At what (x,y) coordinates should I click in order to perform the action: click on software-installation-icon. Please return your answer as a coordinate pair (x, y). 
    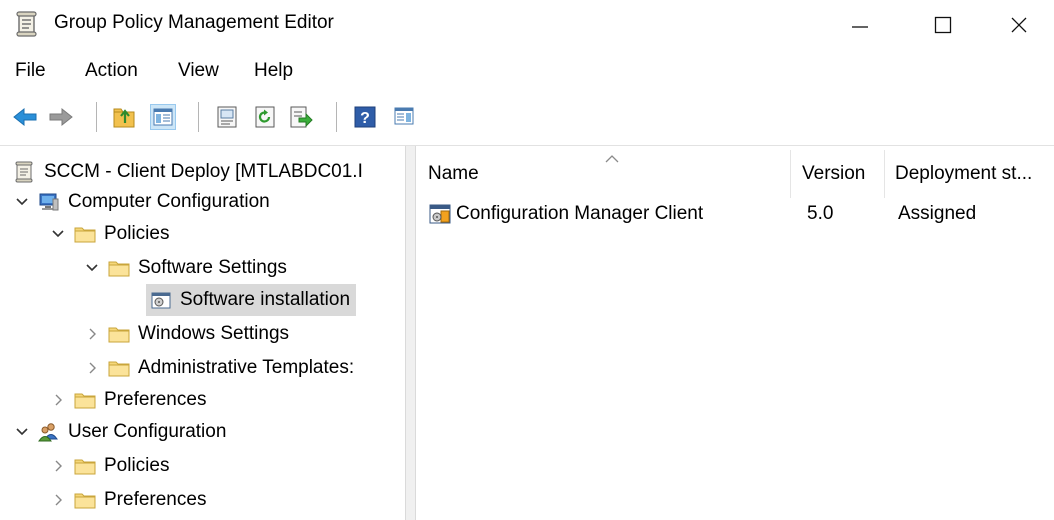
    Looking at the image, I should click on (161, 300).